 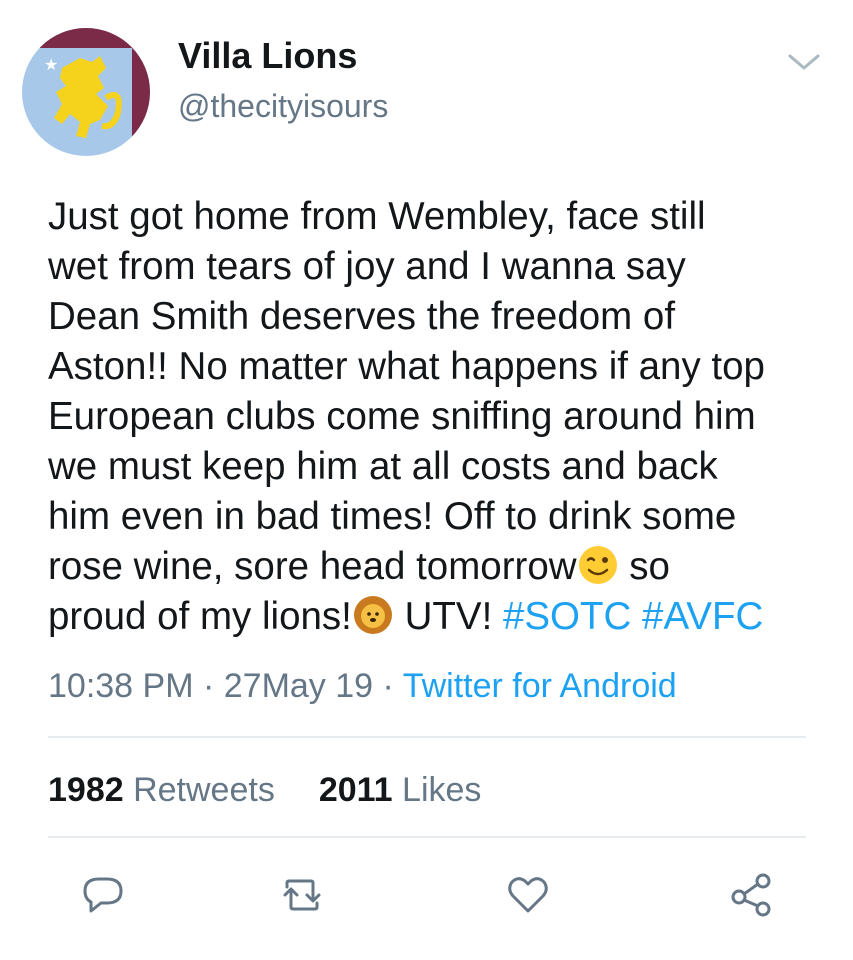 I want to click on tweet-line-text: proud of my lions!, so click(x=200, y=616).